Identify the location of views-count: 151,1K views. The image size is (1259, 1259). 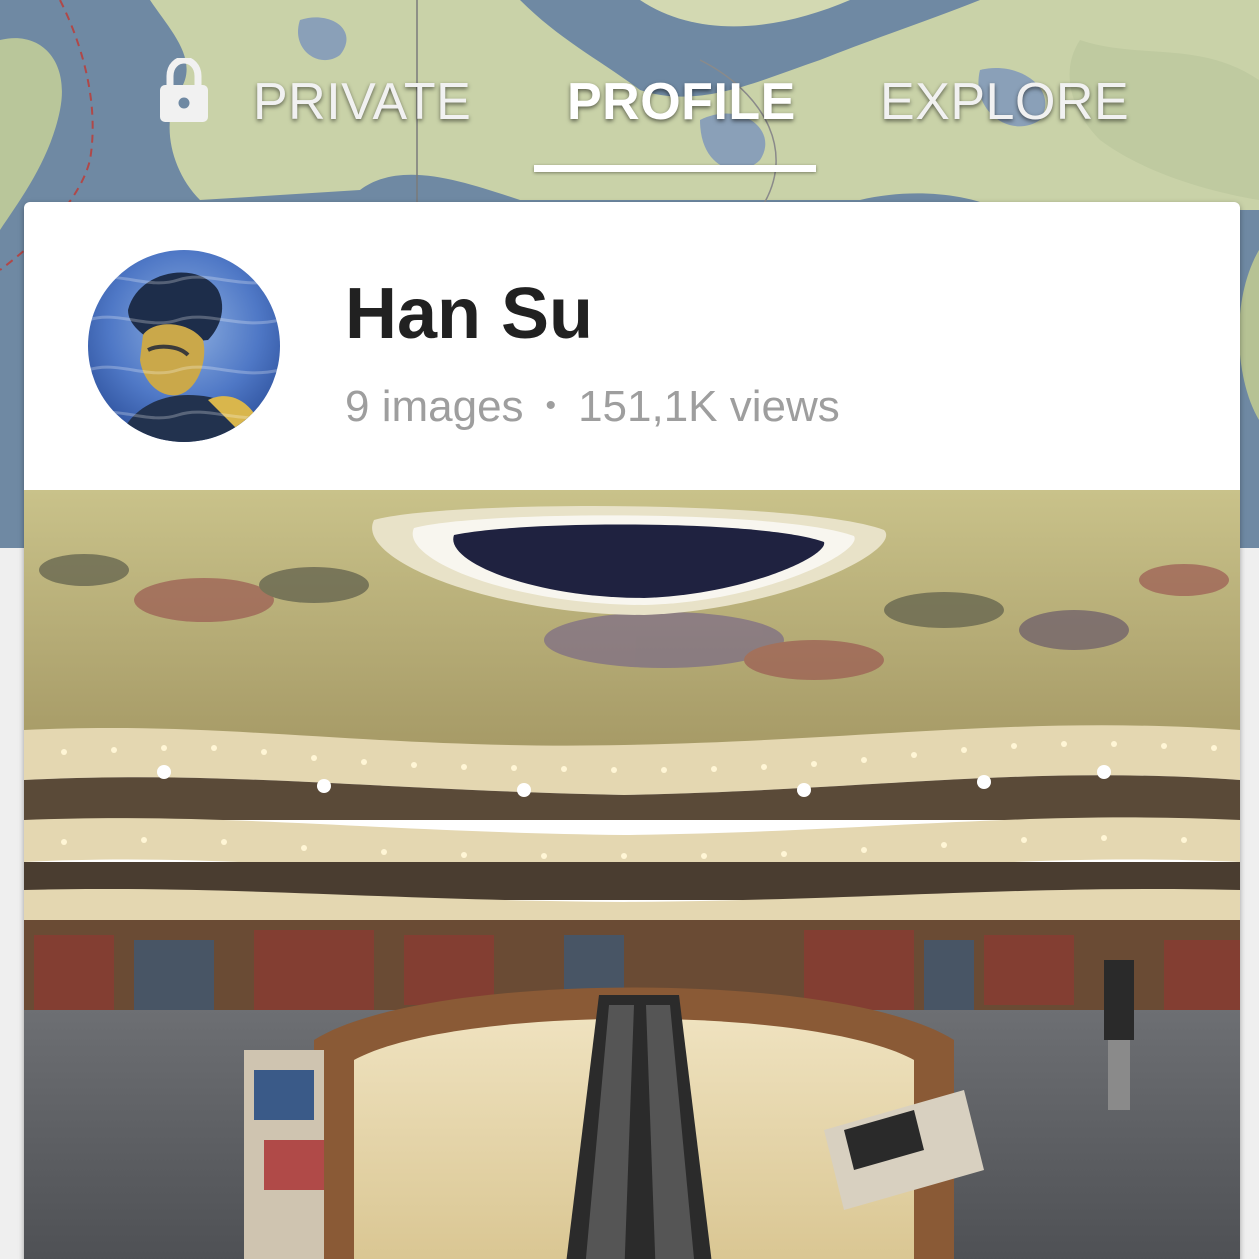
(709, 406).